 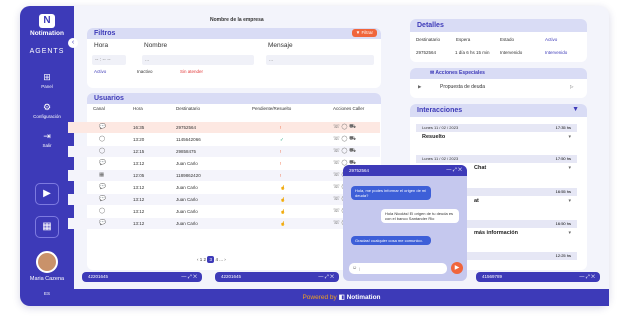 I want to click on details-title: Detalles, so click(x=498, y=25).